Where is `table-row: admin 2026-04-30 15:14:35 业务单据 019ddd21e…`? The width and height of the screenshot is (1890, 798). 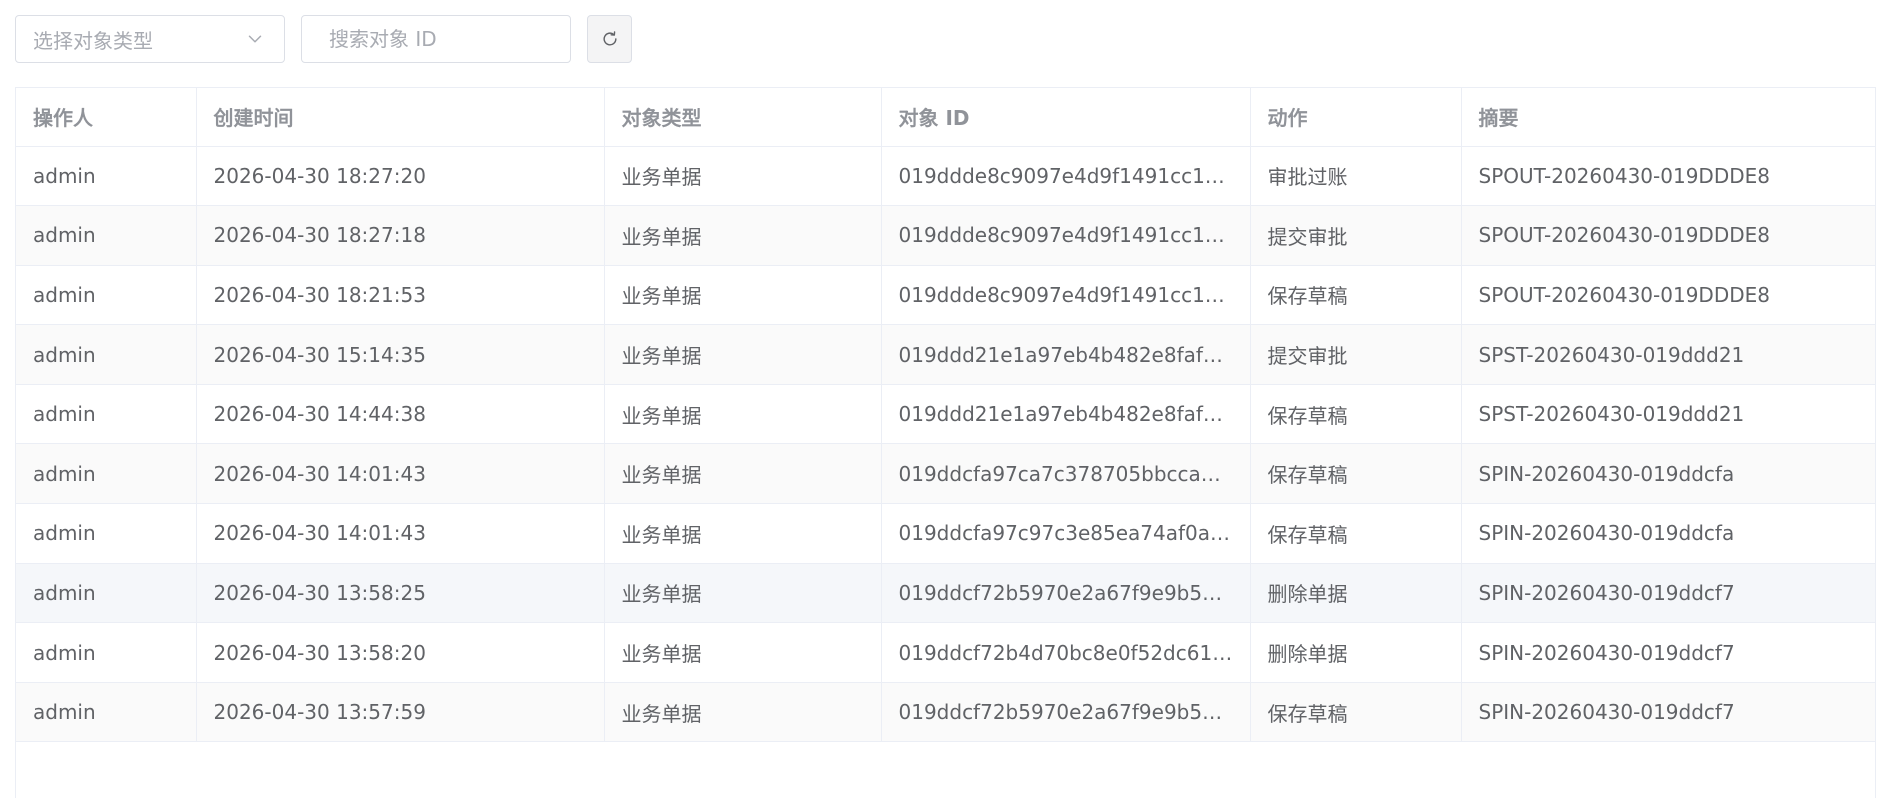
table-row: admin 2026-04-30 15:14:35 业务单据 019ddd21e… is located at coordinates (945, 354).